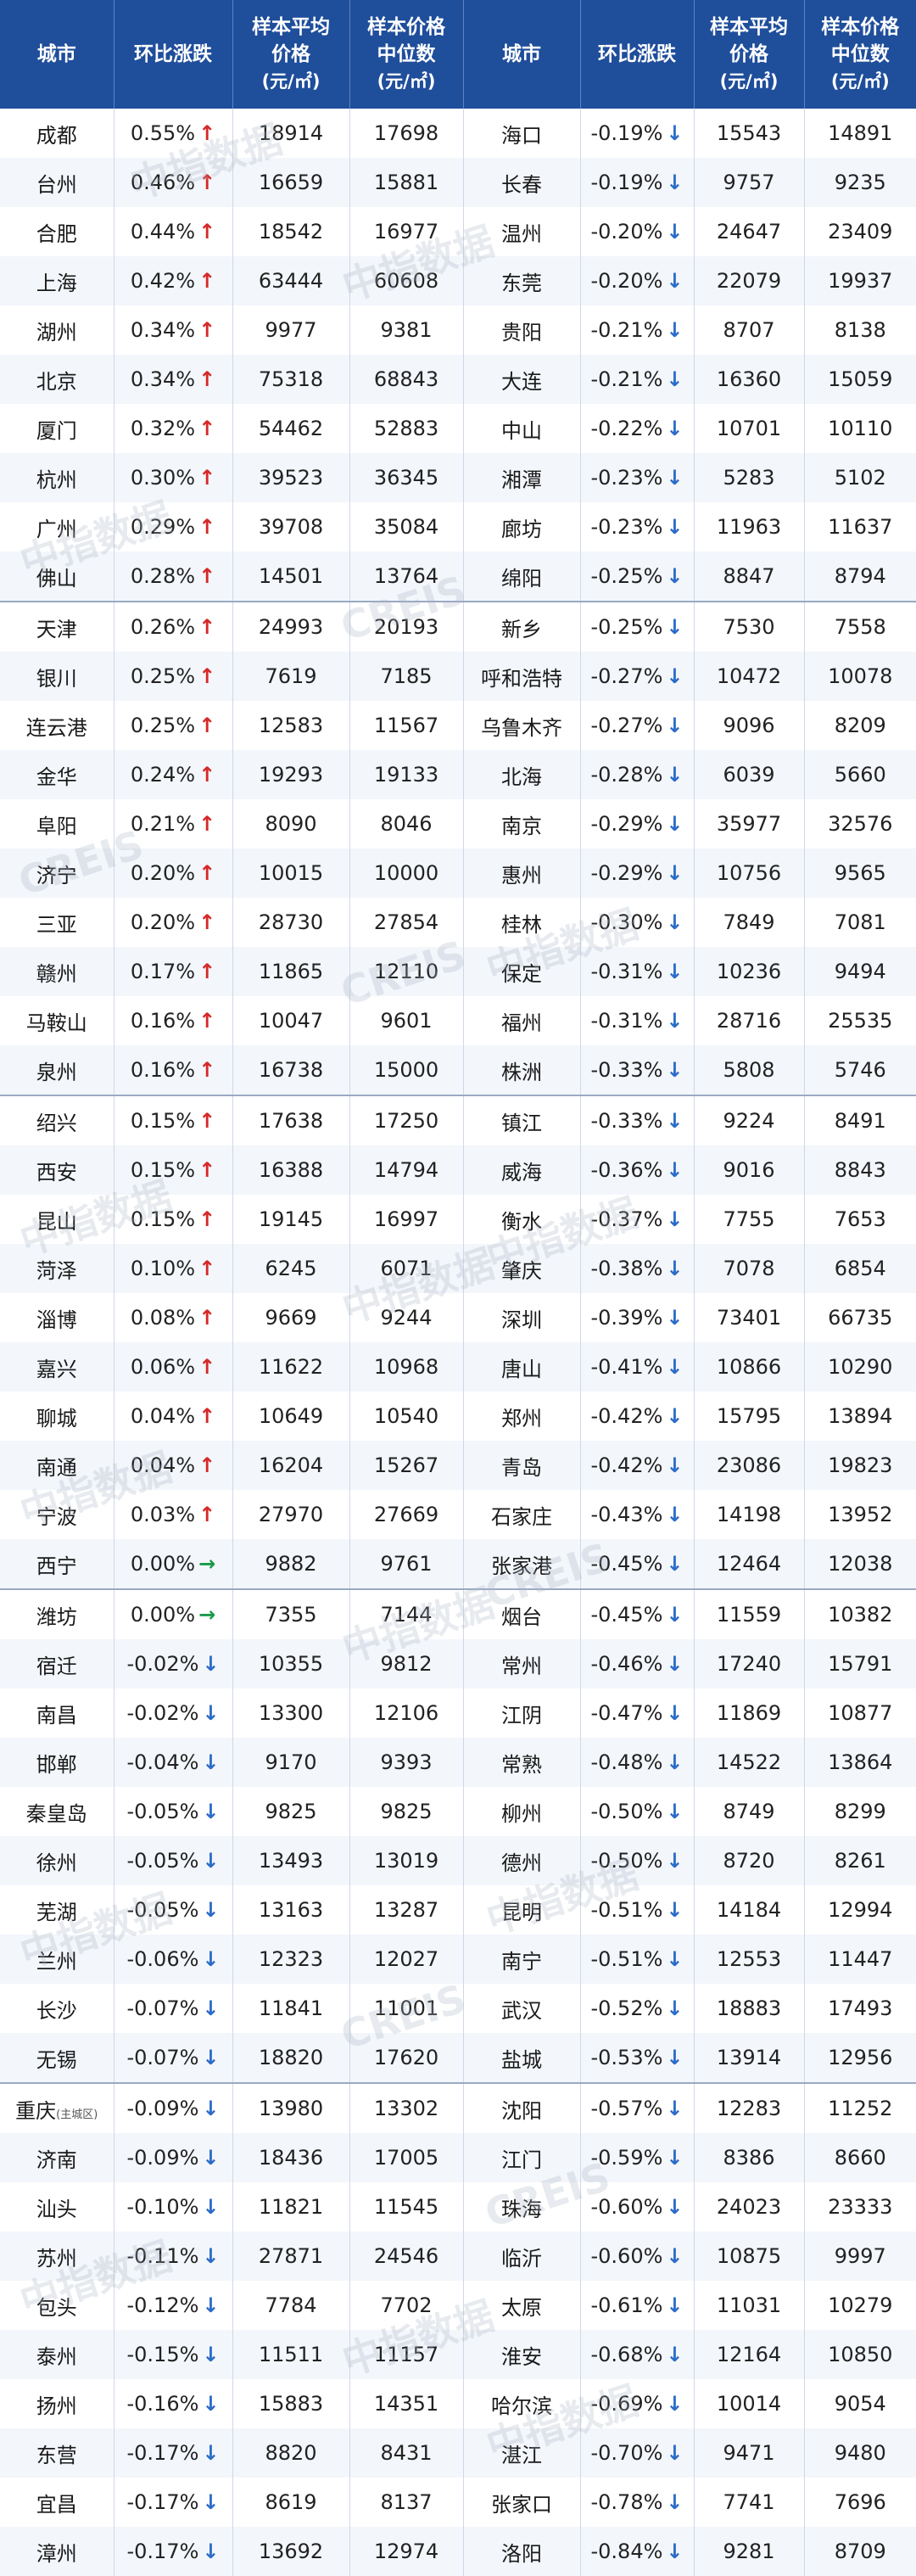 The width and height of the screenshot is (916, 2576). Describe the element at coordinates (458, 1466) in the screenshot. I see `table-row: 南通 0.04% ↑ 16204 15267 青岛 -0.42% ↓ 23086 19823` at that location.